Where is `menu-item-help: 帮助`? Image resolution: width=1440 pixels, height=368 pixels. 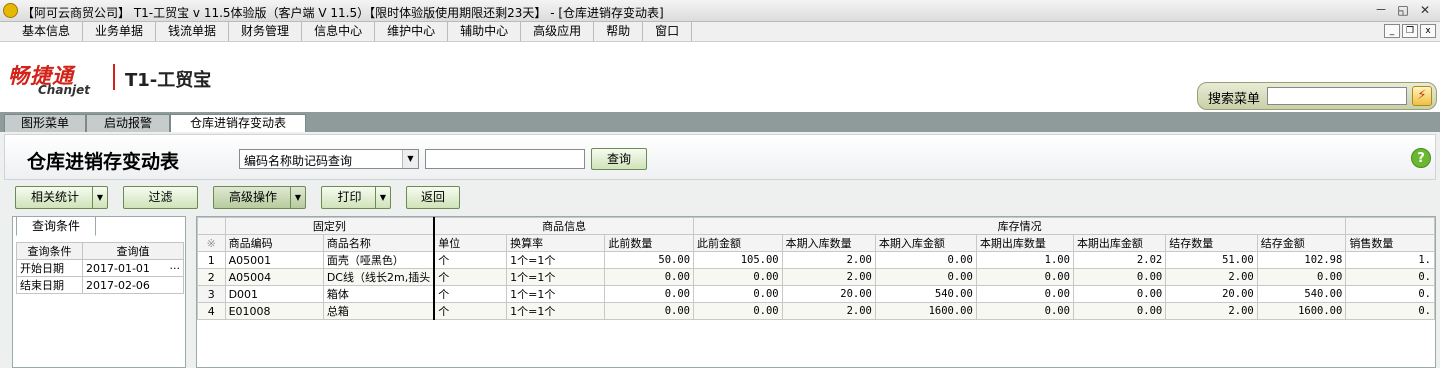
menu-item-help: 帮助 is located at coordinates (619, 31).